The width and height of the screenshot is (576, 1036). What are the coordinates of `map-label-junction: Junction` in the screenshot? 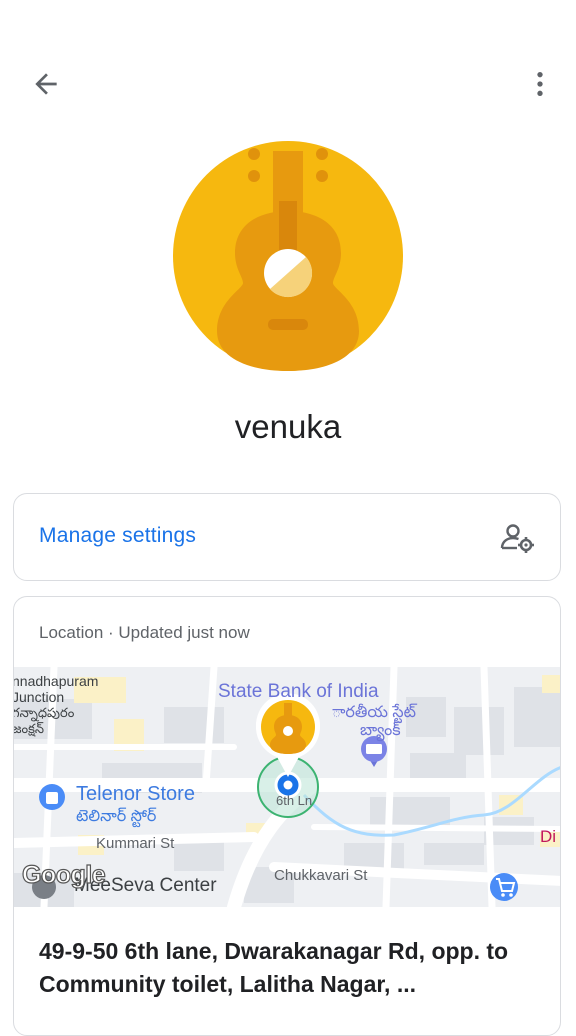 It's located at (39, 697).